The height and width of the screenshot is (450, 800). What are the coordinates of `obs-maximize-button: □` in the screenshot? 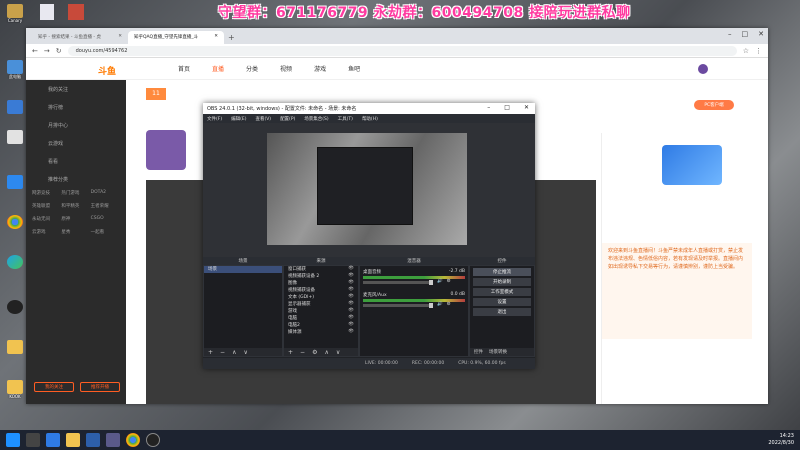 It's located at (507, 107).